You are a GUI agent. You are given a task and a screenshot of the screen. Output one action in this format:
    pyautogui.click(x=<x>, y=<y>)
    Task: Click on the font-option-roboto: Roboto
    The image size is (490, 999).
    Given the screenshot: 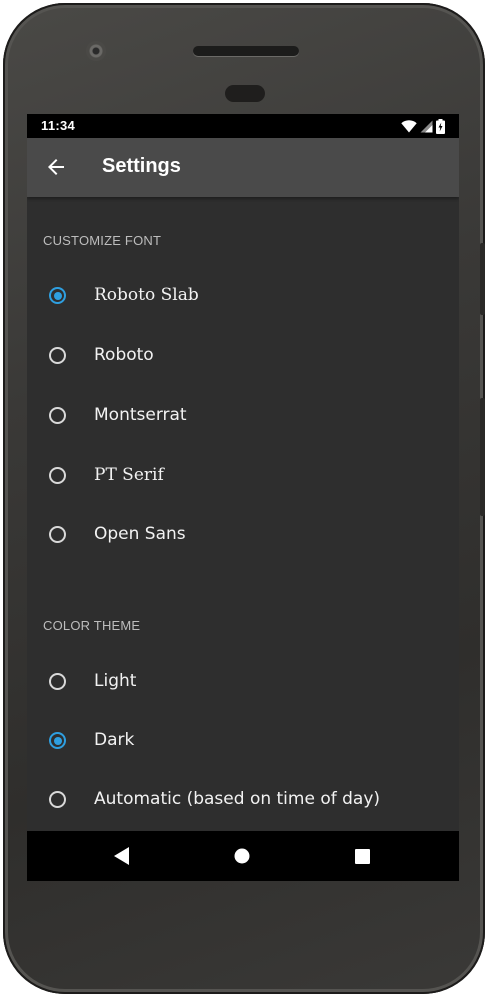 What is the action you would take?
    pyautogui.click(x=243, y=358)
    